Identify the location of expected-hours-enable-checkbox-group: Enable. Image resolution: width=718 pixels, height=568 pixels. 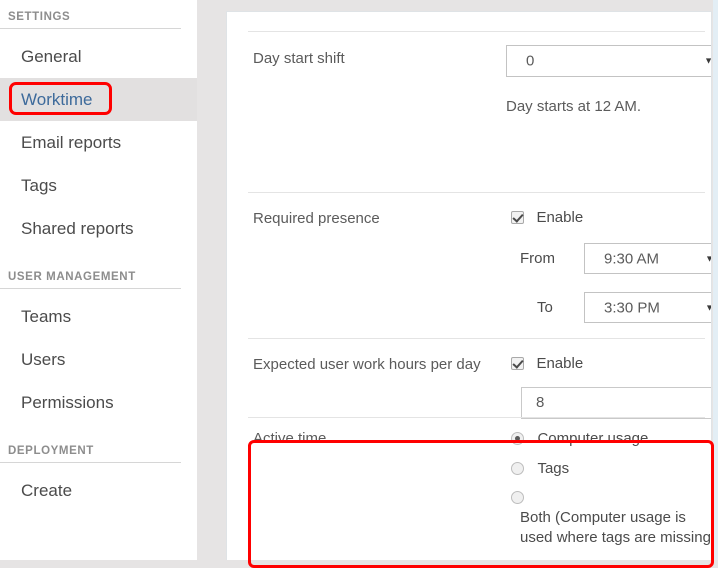
(547, 364).